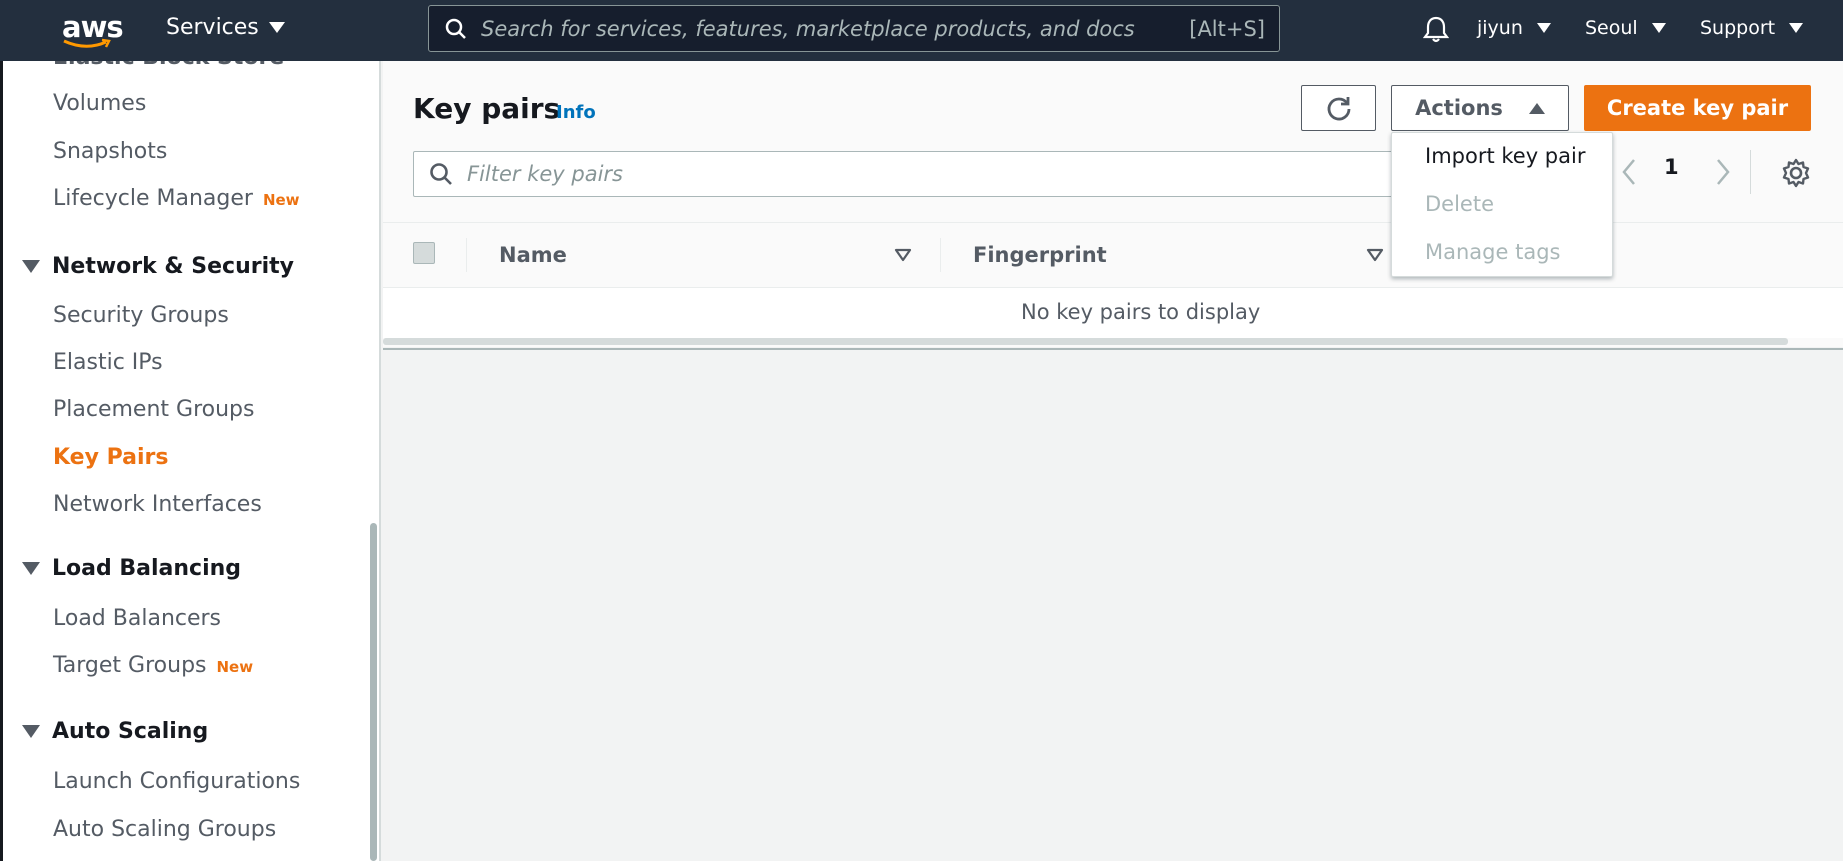  I want to click on caret-up-icon, so click(1536, 108).